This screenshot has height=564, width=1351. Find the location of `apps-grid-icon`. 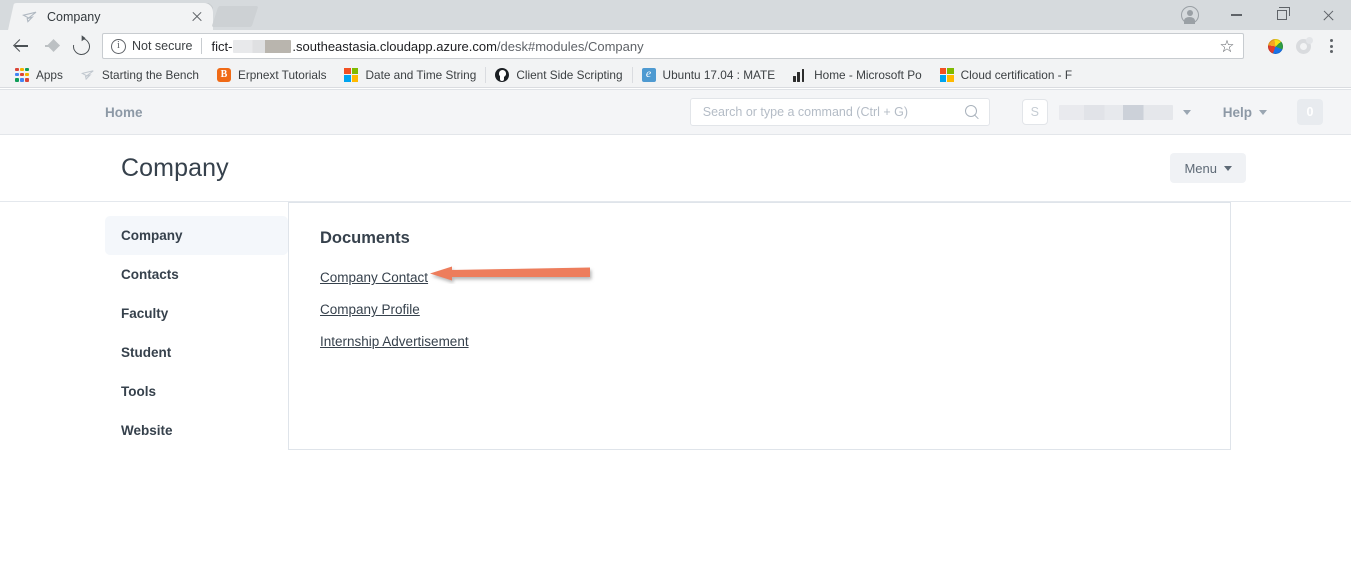

apps-grid-icon is located at coordinates (22, 74).